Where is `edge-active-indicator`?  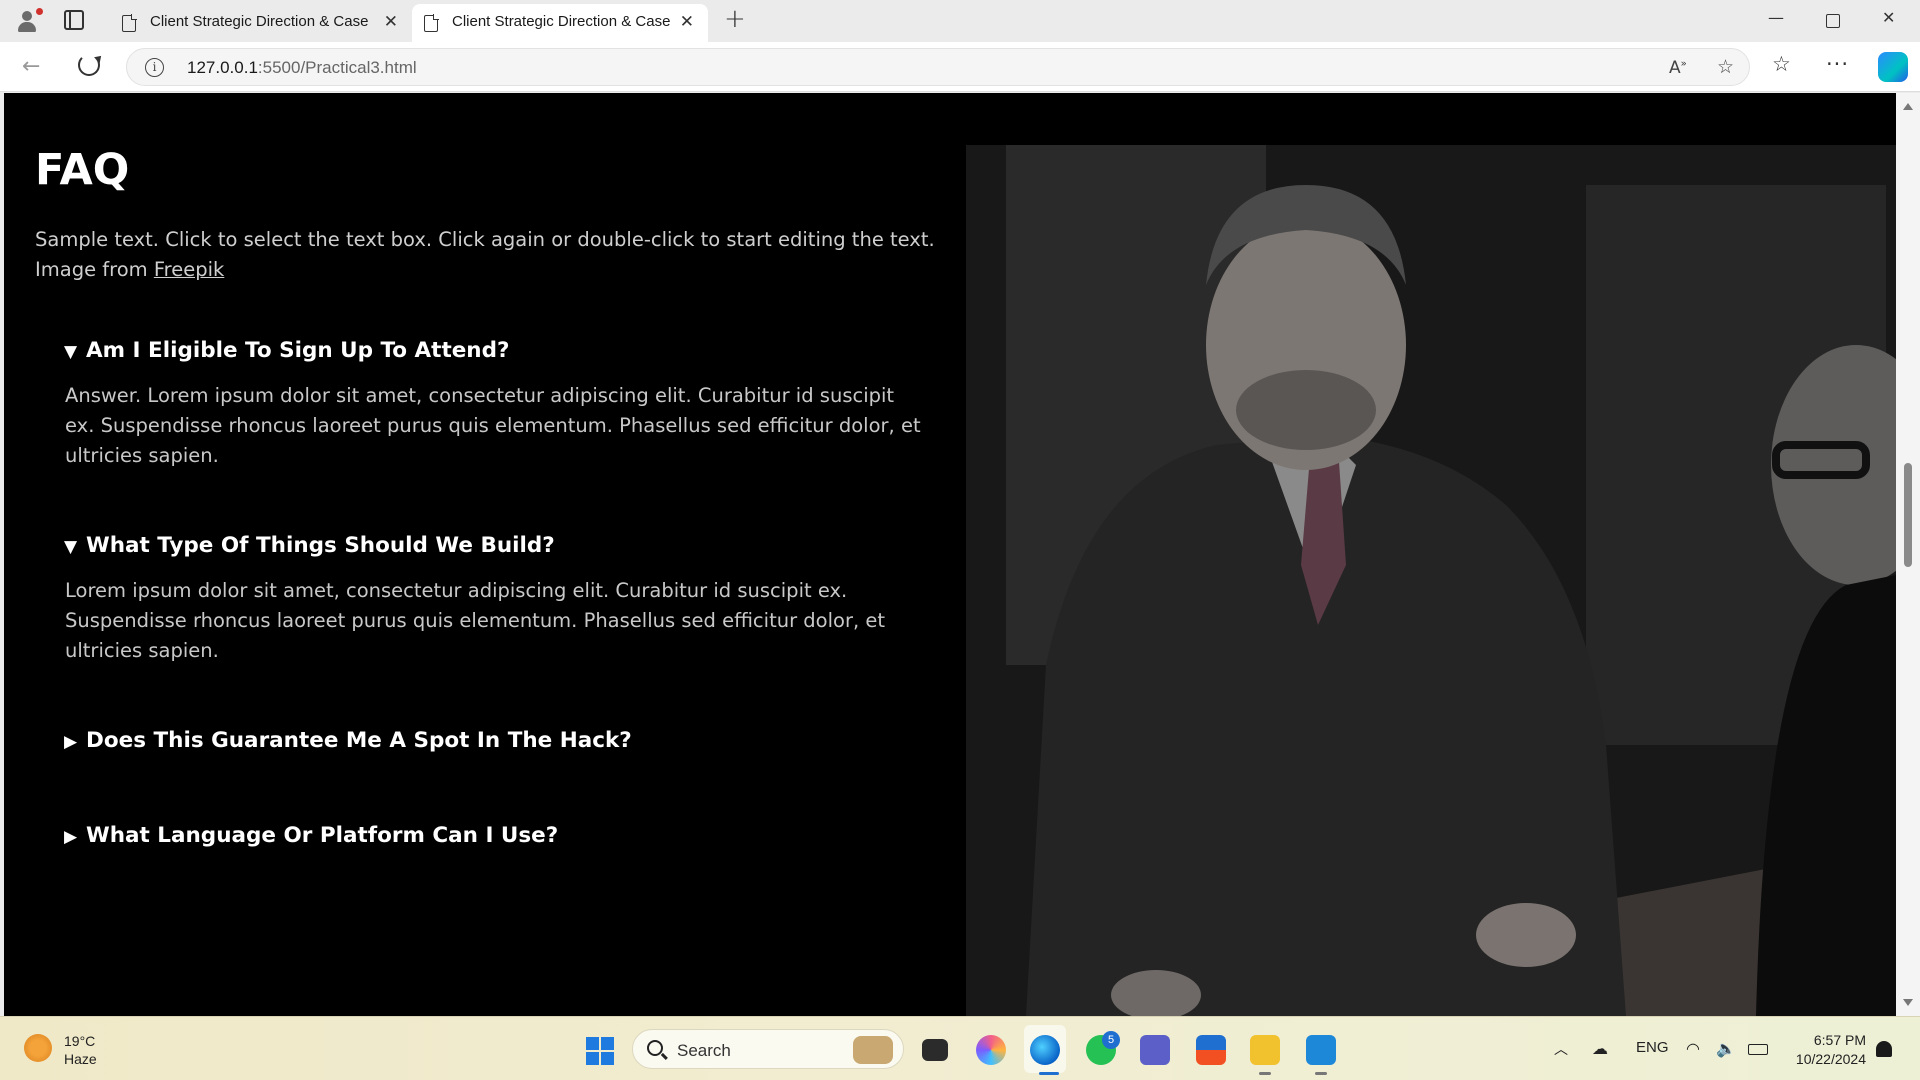 edge-active-indicator is located at coordinates (1049, 1073).